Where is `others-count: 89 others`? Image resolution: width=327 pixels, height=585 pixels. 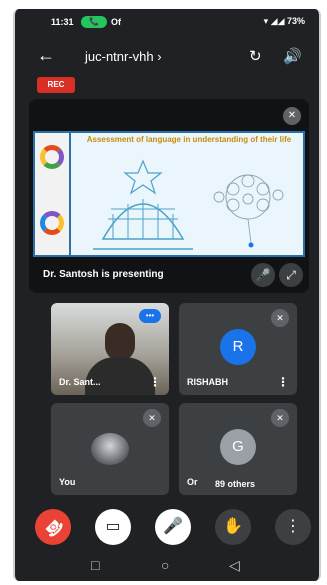 others-count: 89 others is located at coordinates (235, 484).